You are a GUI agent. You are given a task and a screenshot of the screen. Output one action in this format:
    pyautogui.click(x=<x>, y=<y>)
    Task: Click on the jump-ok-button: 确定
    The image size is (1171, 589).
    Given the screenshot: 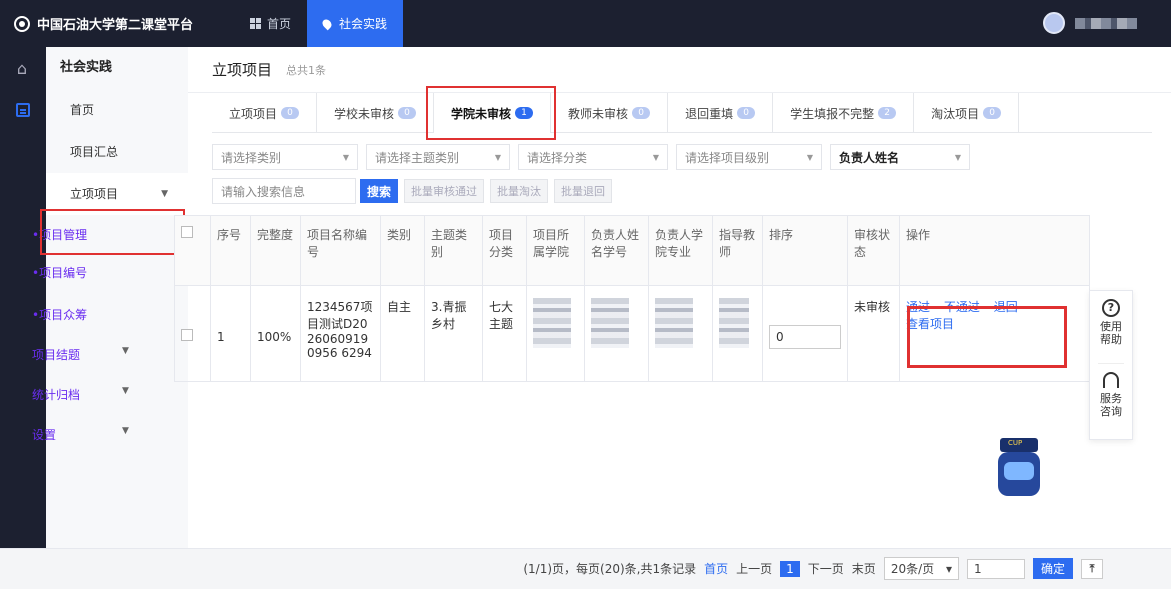 What is the action you would take?
    pyautogui.click(x=1052, y=568)
    